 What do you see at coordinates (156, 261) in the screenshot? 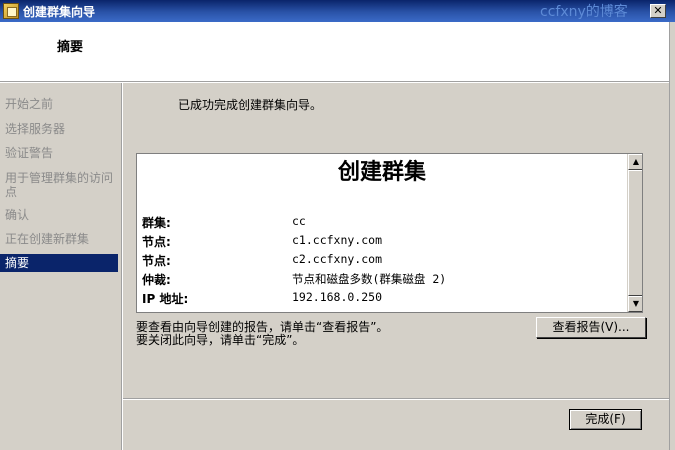
I see `report-label-node-2: 节点:` at bounding box center [156, 261].